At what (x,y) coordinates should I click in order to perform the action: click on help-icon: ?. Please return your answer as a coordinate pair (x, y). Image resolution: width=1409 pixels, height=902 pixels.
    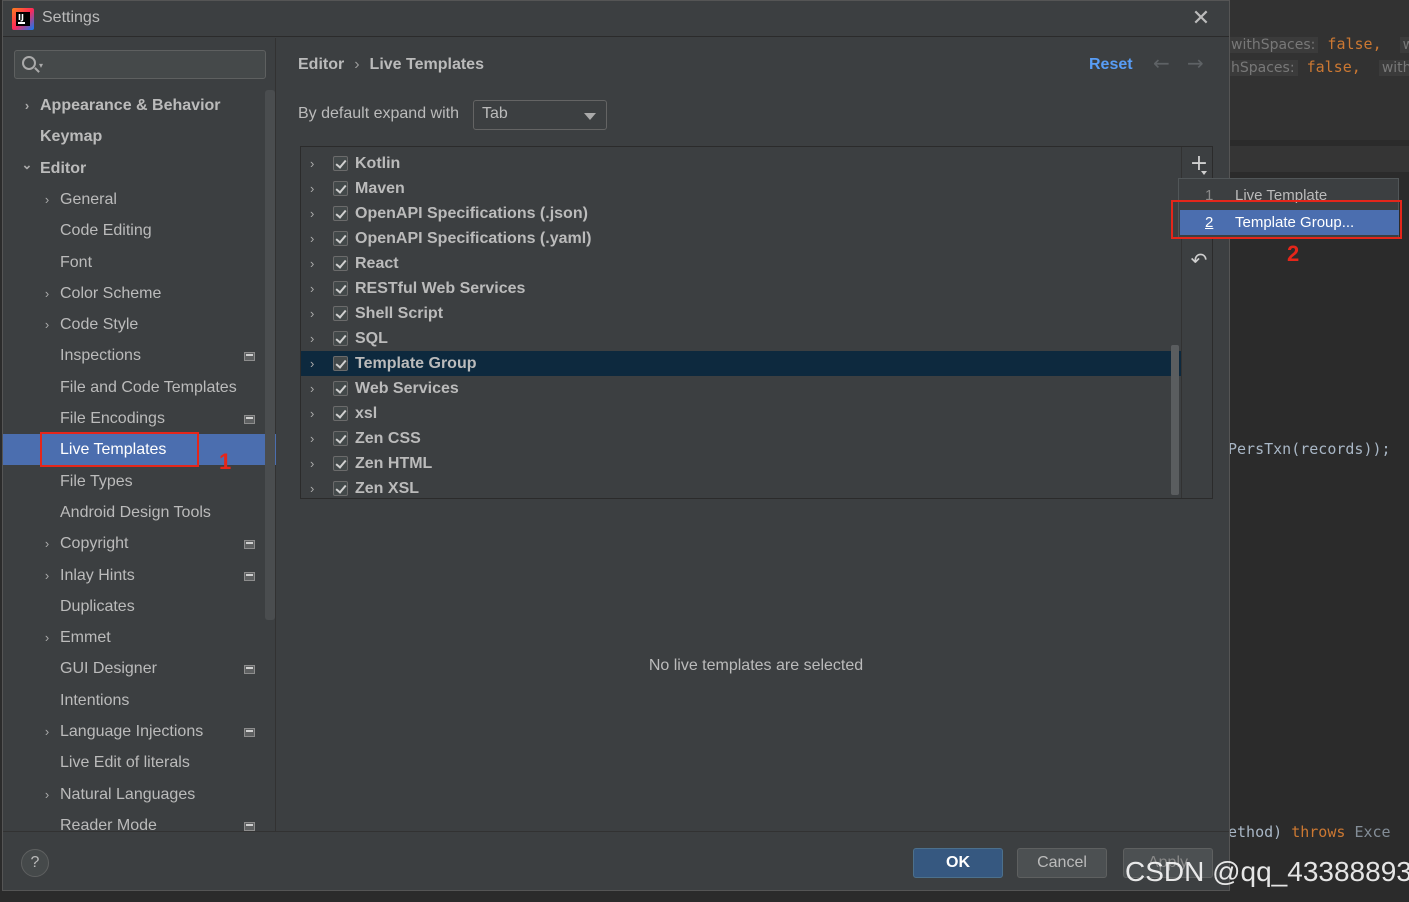
    Looking at the image, I should click on (35, 863).